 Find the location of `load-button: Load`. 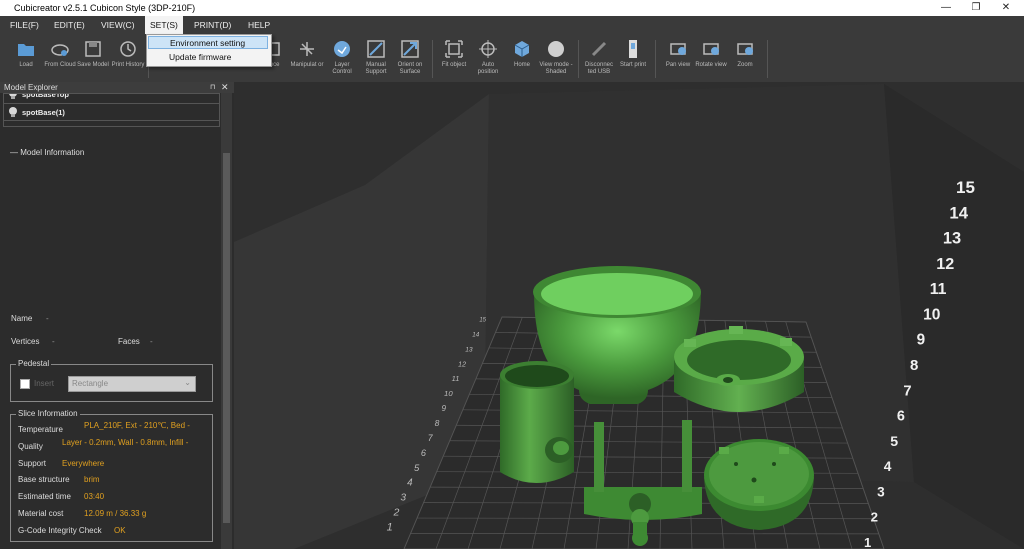

load-button: Load is located at coordinates (26, 60).